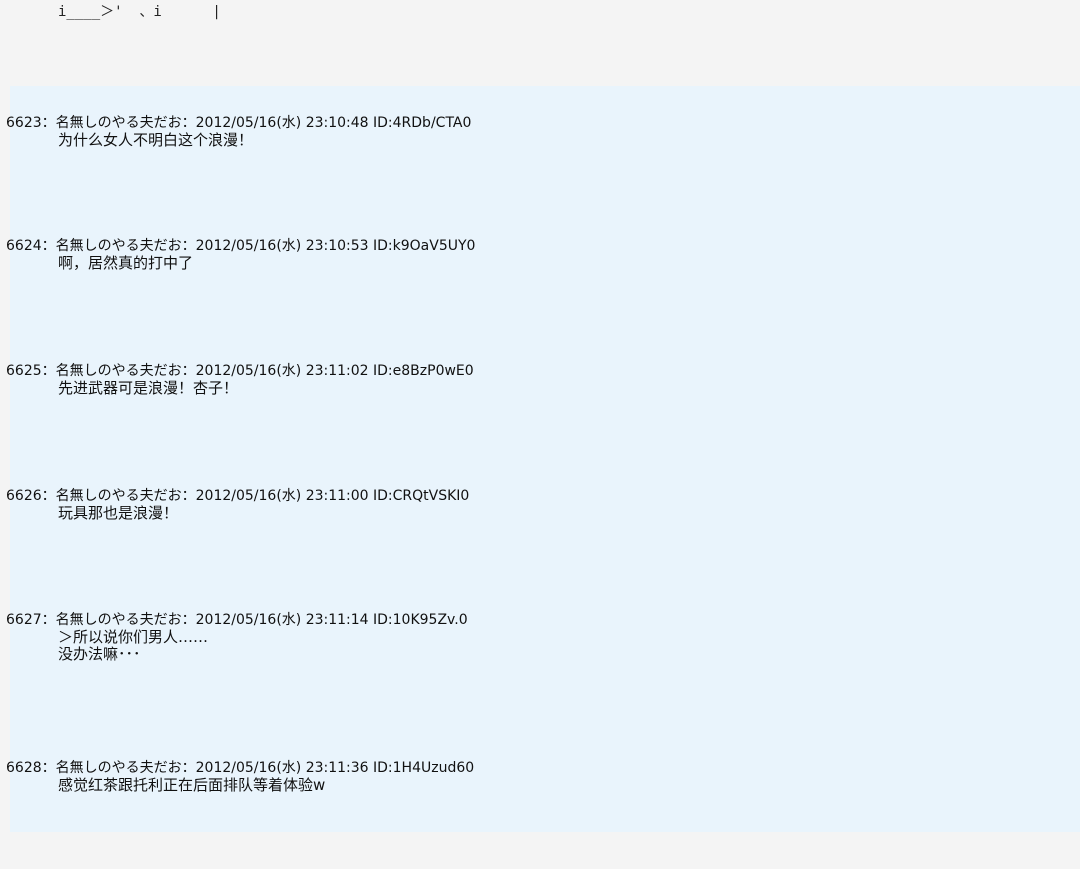 The image size is (1080, 869). I want to click on post-body: 玩具那也是浪漫！, so click(118, 513).